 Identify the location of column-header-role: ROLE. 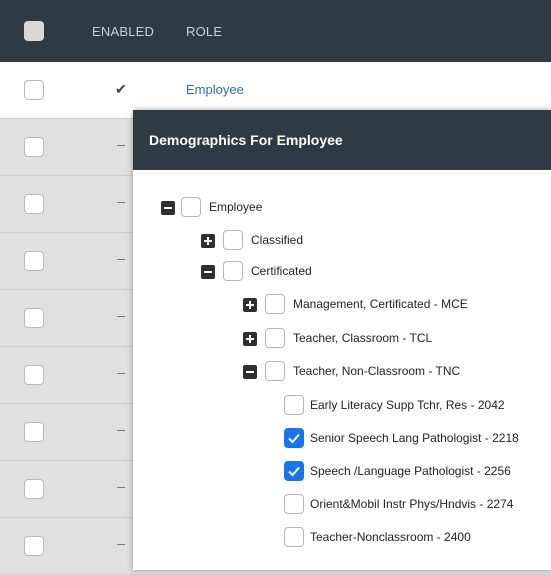
(204, 31).